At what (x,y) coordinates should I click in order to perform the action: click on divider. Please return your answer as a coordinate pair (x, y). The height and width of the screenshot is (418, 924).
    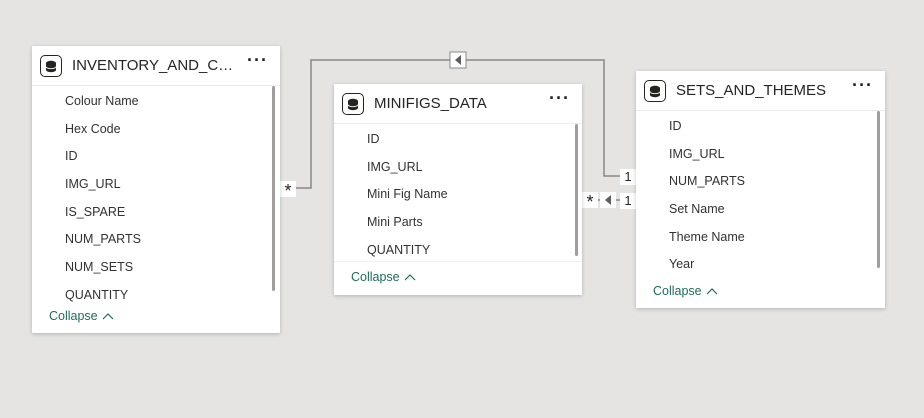
    Looking at the image, I should click on (458, 261).